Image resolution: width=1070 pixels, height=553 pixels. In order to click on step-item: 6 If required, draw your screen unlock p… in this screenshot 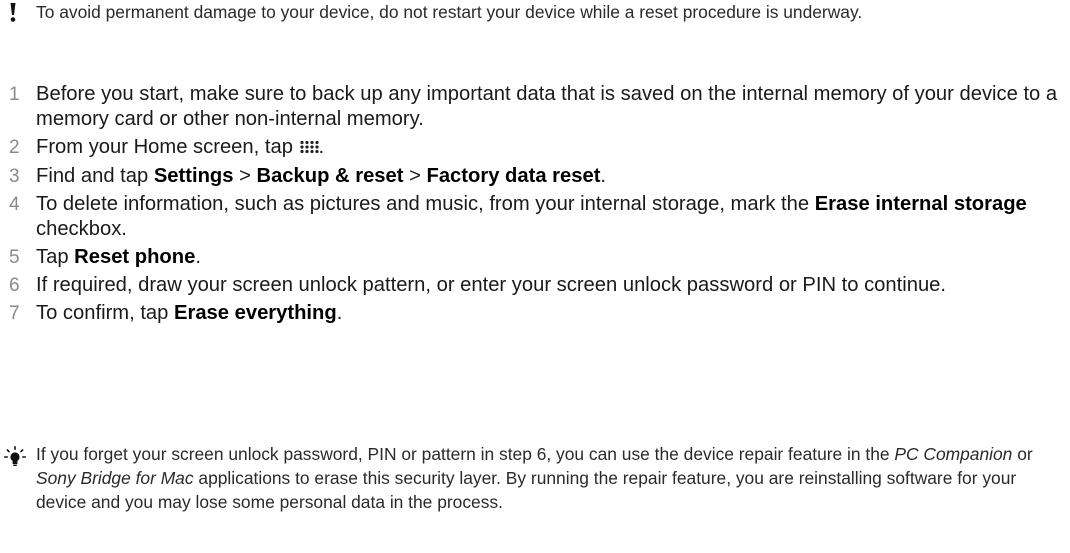, I will do `click(535, 285)`.